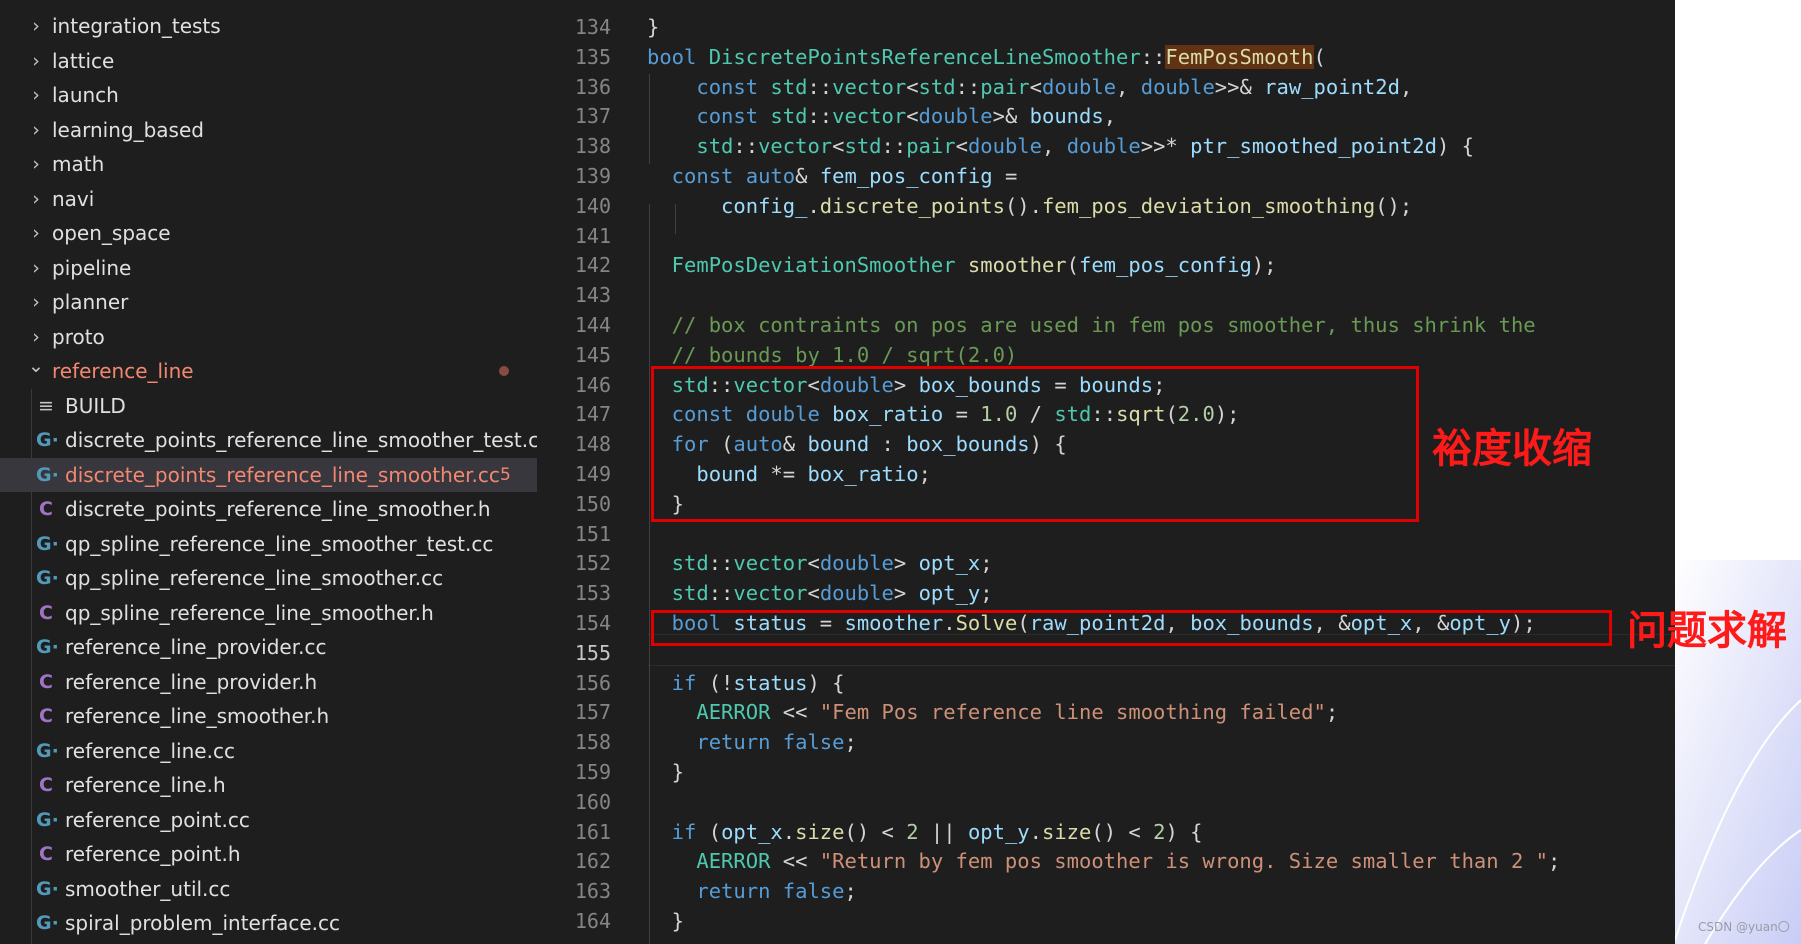 This screenshot has width=1801, height=944. I want to click on code-token: <<, so click(795, 861).